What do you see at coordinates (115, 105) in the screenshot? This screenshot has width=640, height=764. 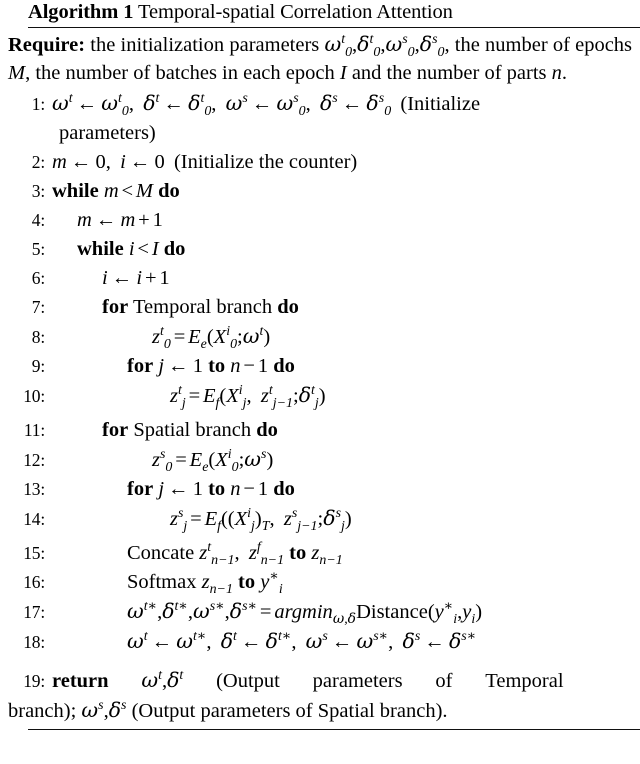 I see `sym-omega-0-t: ωt0` at bounding box center [115, 105].